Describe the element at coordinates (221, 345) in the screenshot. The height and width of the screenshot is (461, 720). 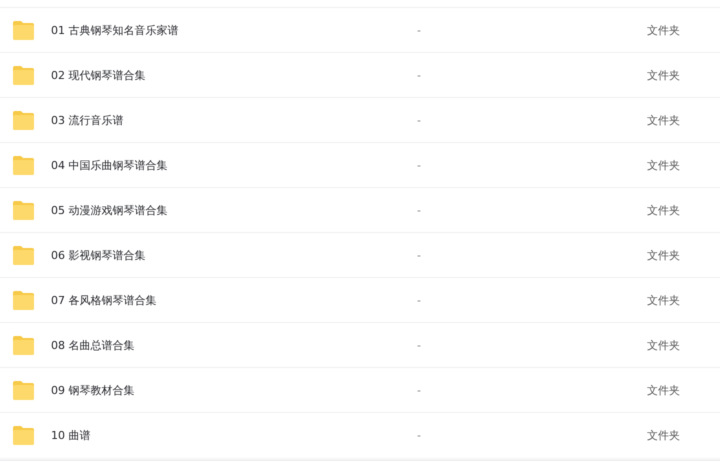
I see `file-name: 08 名曲总谱合集` at that location.